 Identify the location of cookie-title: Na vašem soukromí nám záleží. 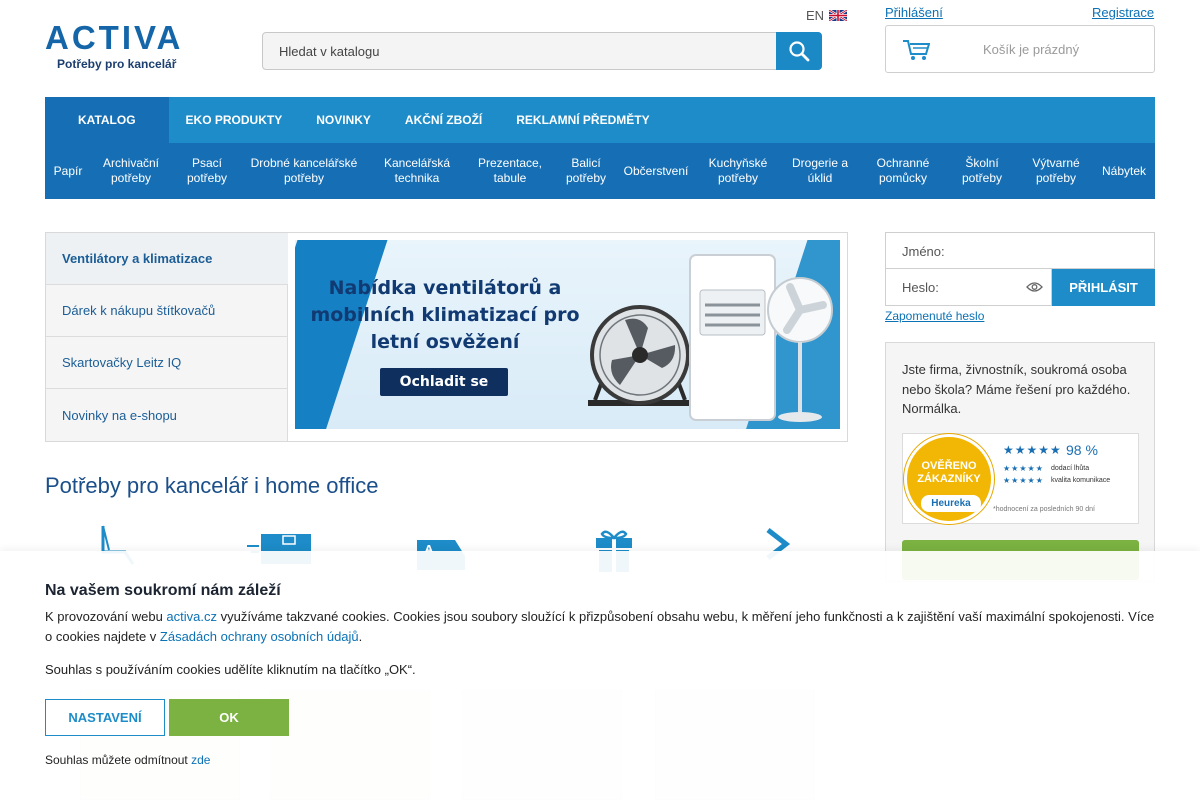
(163, 590).